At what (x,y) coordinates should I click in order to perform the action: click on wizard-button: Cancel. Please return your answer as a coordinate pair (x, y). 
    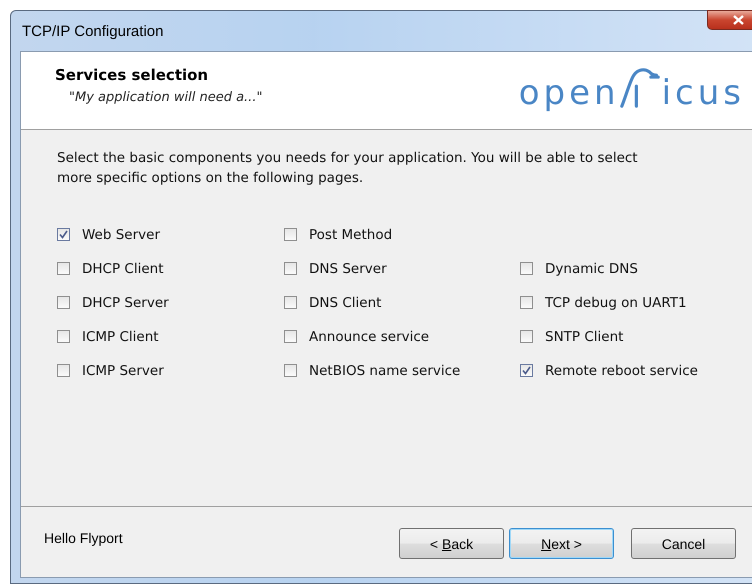
    Looking at the image, I should click on (683, 543).